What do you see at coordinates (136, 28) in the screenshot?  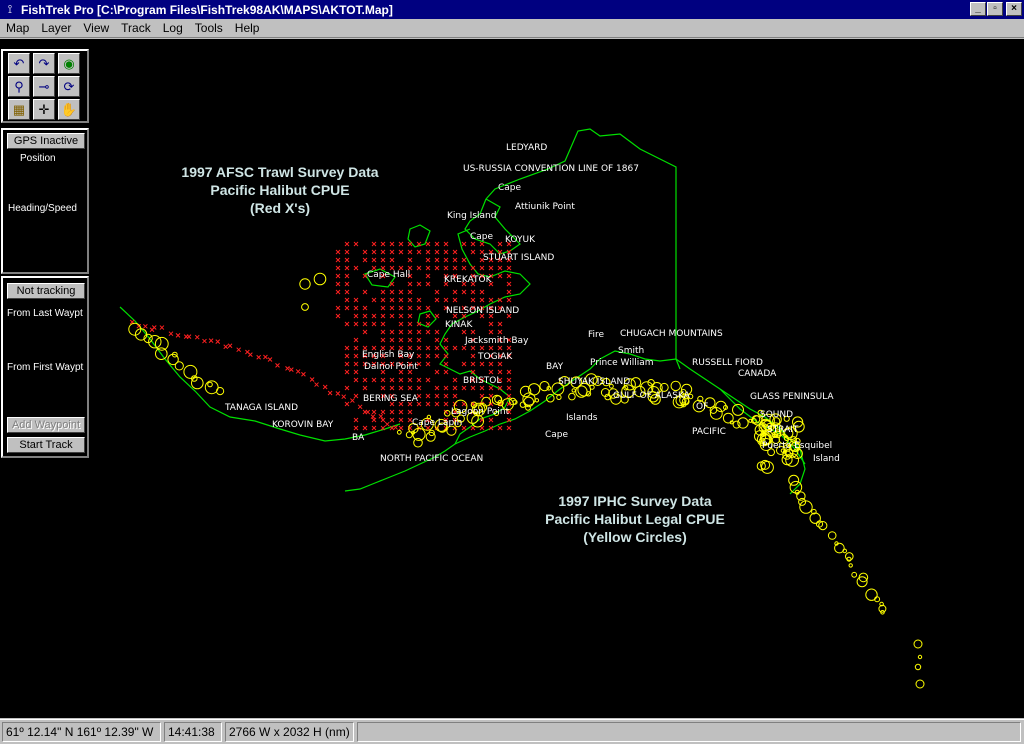 I see `menu-track: Track` at bounding box center [136, 28].